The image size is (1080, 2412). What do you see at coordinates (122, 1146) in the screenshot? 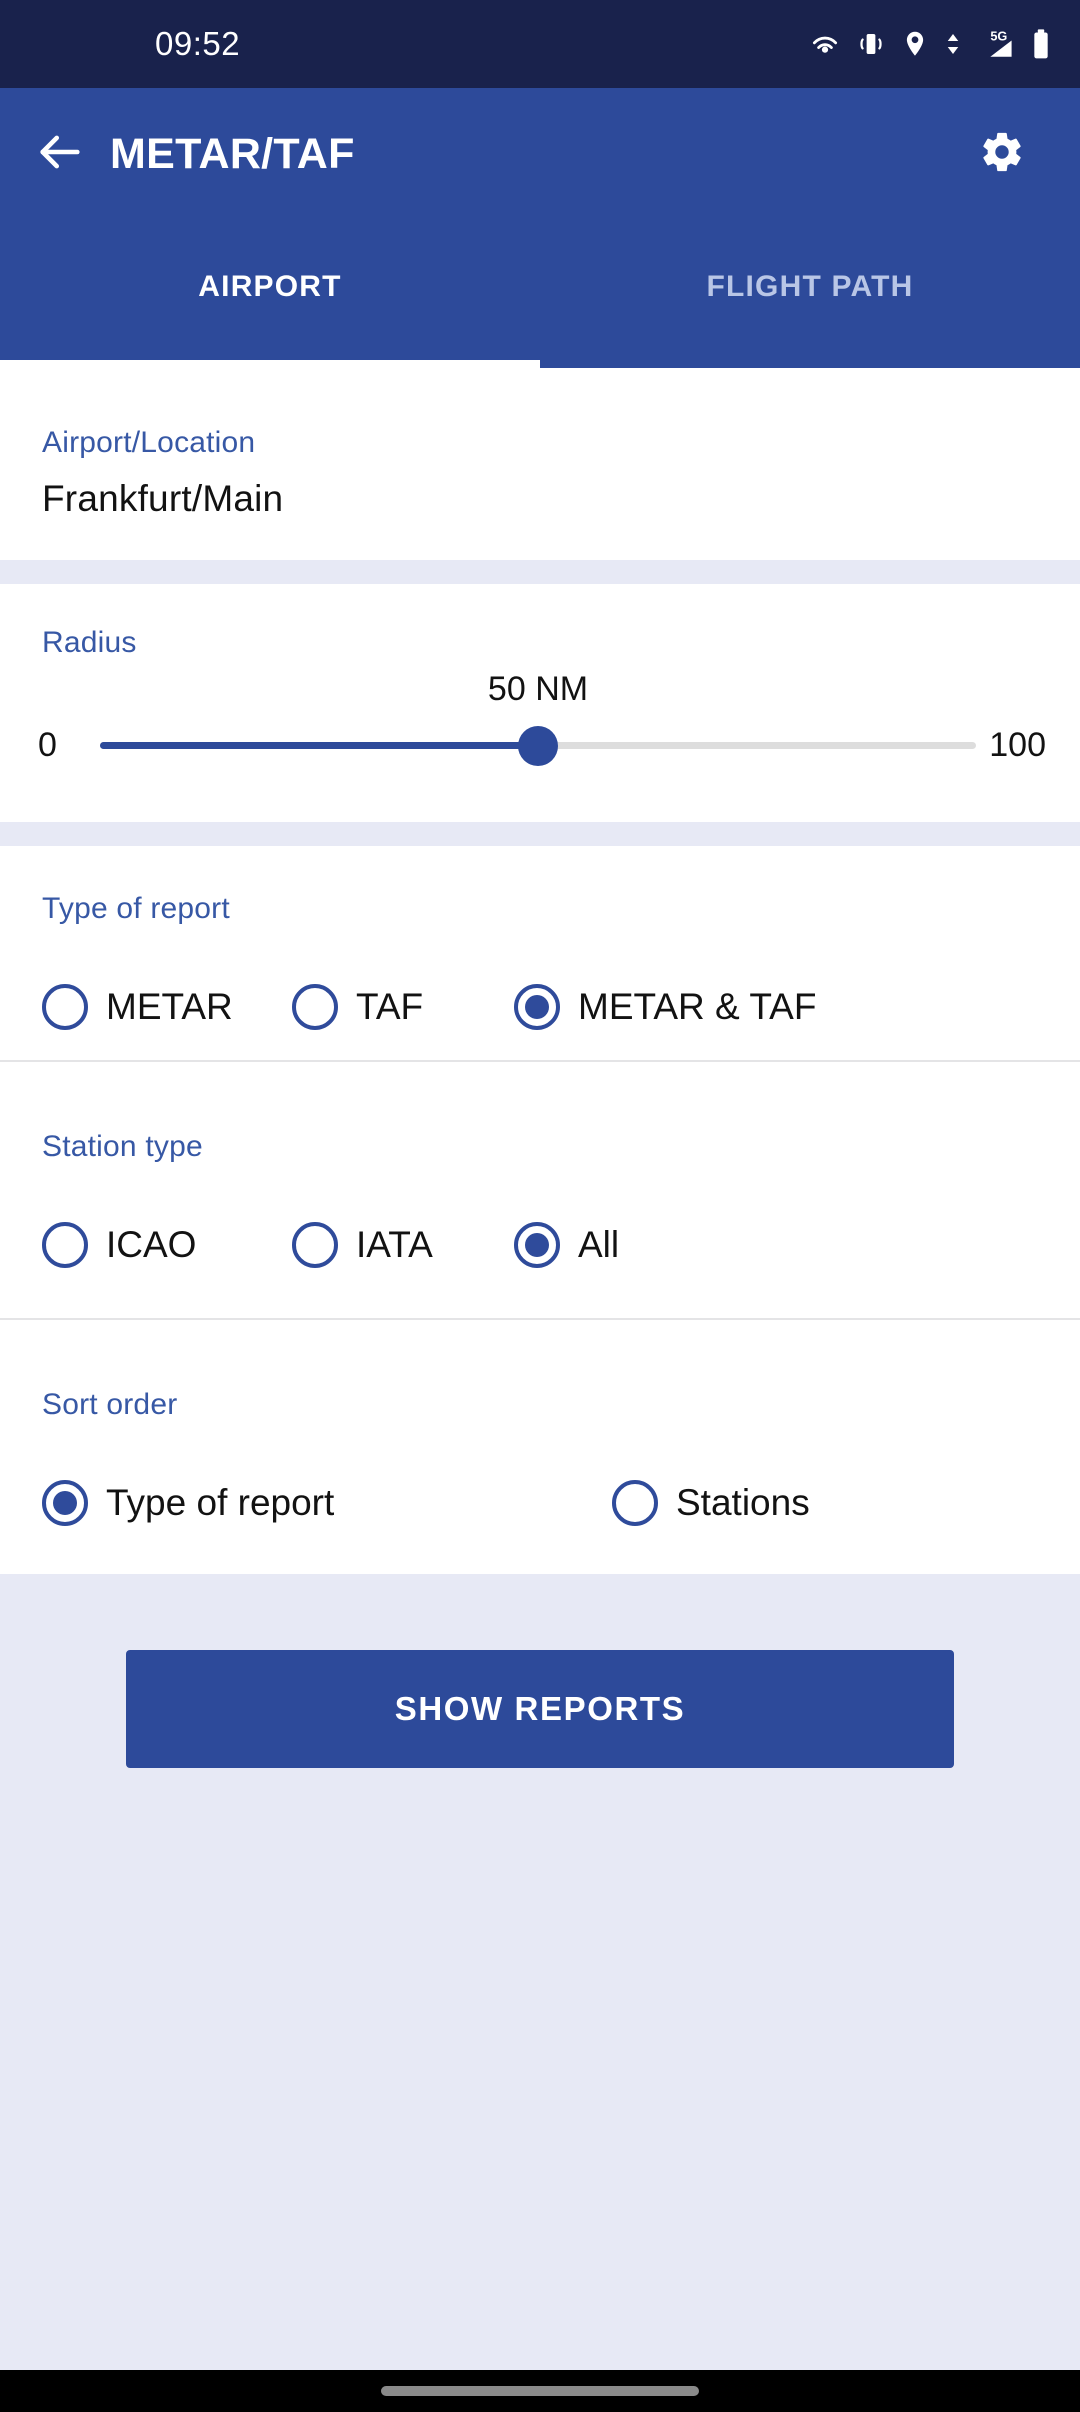
I see `station-type-label: Station type` at bounding box center [122, 1146].